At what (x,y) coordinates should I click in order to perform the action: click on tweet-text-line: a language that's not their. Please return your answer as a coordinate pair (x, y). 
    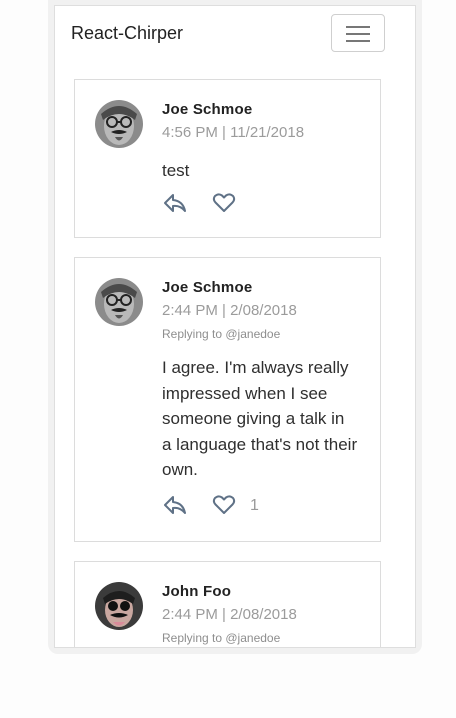
    Looking at the image, I should click on (260, 444).